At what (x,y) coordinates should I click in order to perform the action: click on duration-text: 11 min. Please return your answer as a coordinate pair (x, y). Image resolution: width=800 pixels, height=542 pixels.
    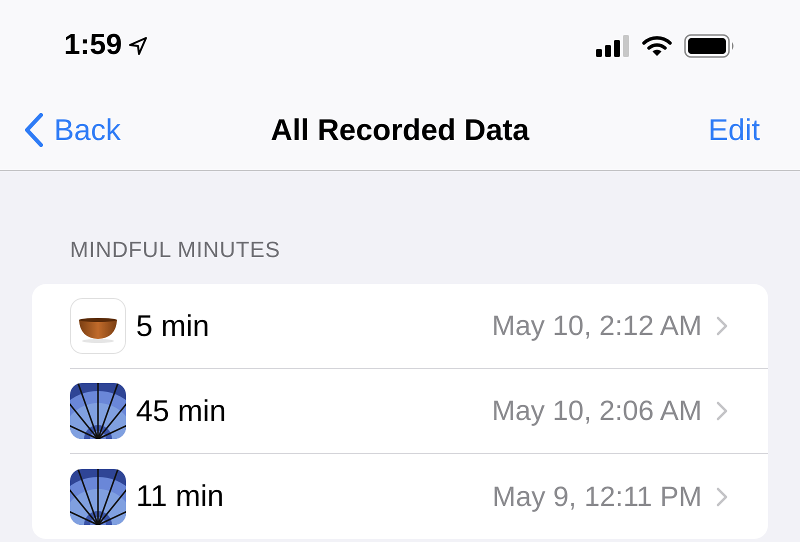
    Looking at the image, I should click on (180, 497).